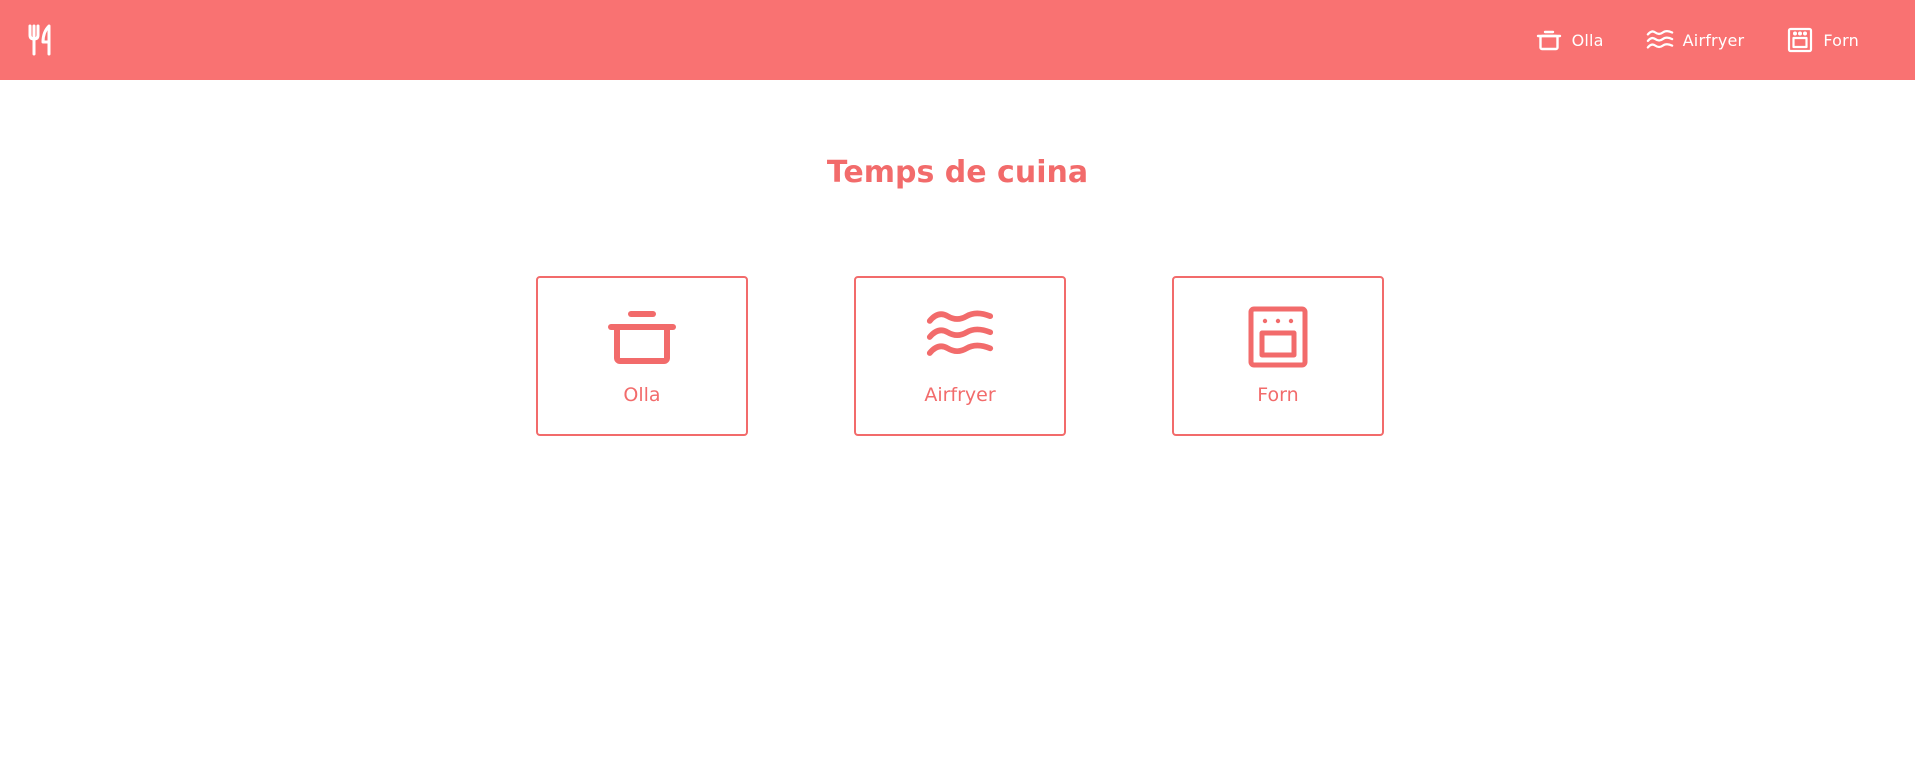  I want to click on card-airfryer: Airfryer, so click(960, 356).